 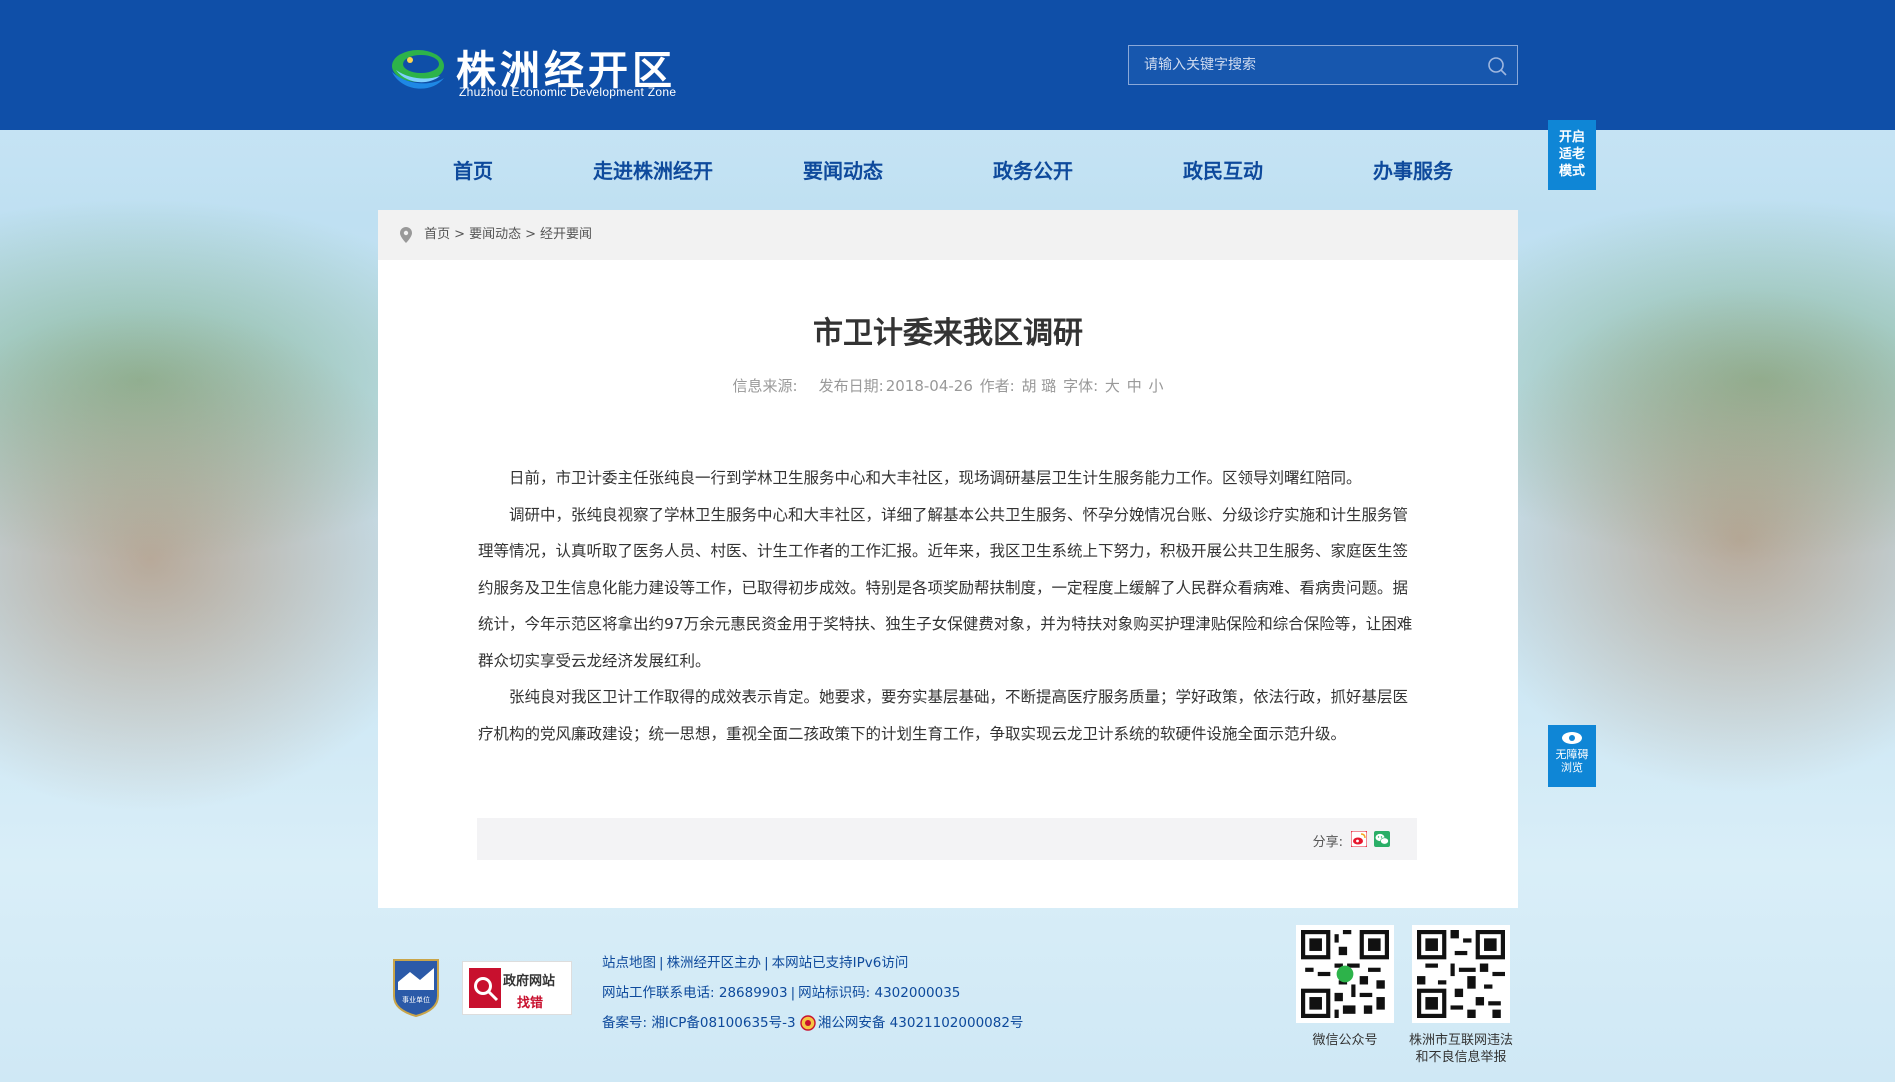 What do you see at coordinates (1572, 738) in the screenshot?
I see `eye-icon` at bounding box center [1572, 738].